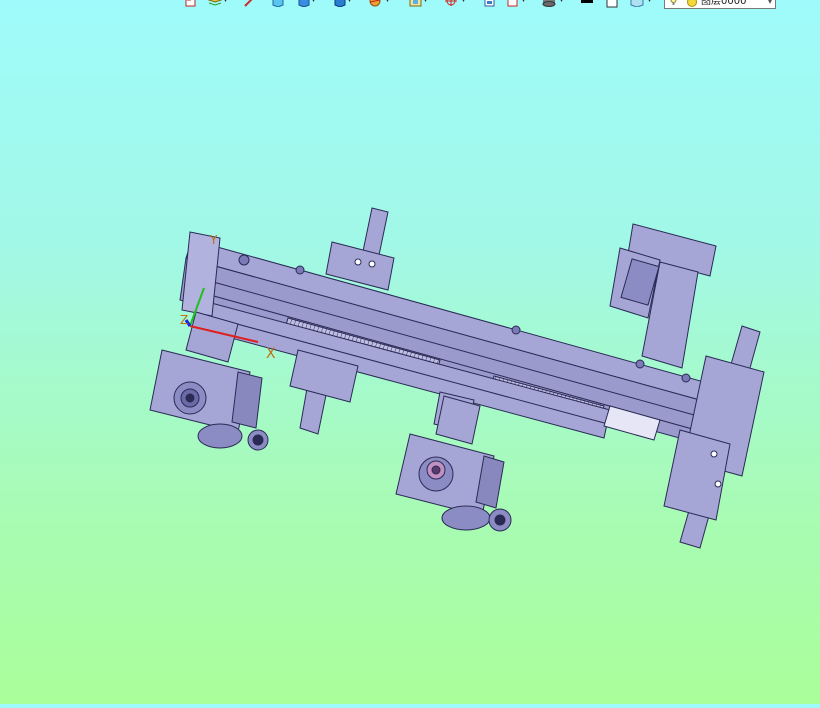 The width and height of the screenshot is (820, 708). What do you see at coordinates (375, 4) in the screenshot?
I see `render-icon` at bounding box center [375, 4].